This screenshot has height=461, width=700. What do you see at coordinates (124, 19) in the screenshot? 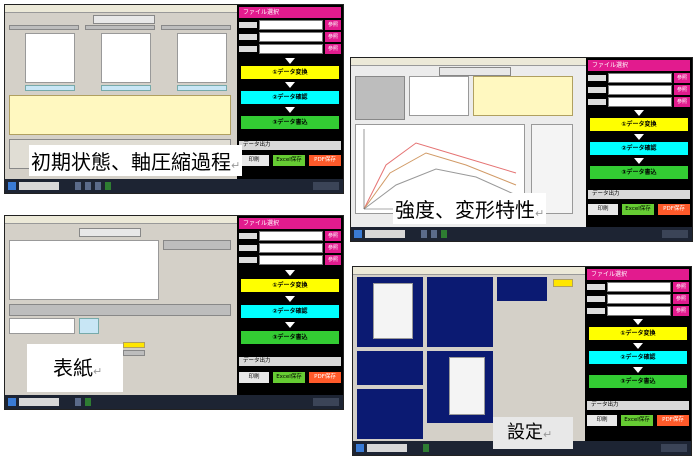
I see `sheet-title-bar` at bounding box center [124, 19].